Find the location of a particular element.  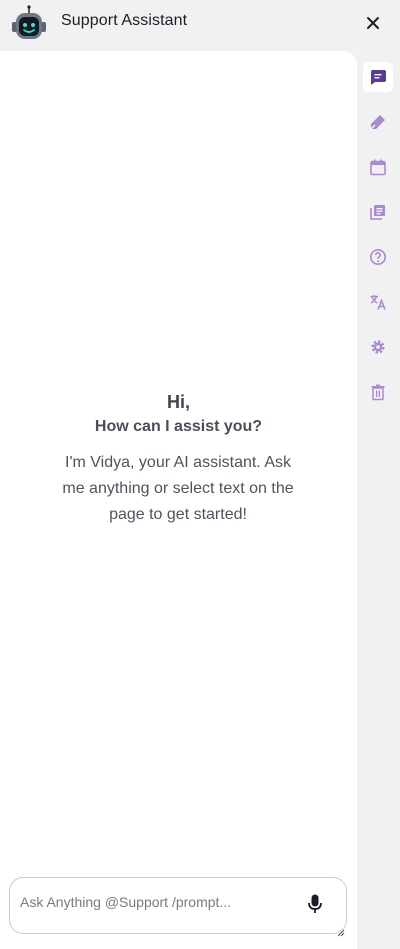

sidebar-item-help is located at coordinates (378, 257).